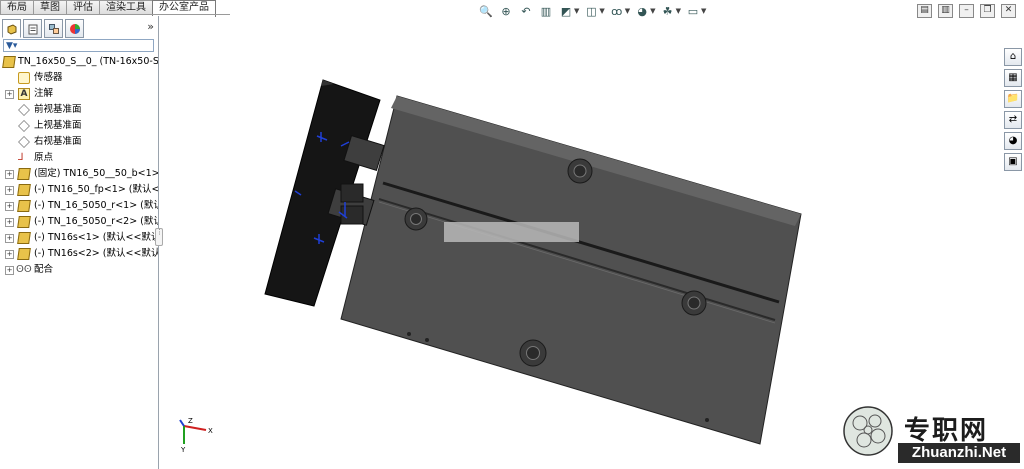 The image size is (1024, 469). Describe the element at coordinates (44, 157) in the screenshot. I see `tree-item-label: 原点` at that location.